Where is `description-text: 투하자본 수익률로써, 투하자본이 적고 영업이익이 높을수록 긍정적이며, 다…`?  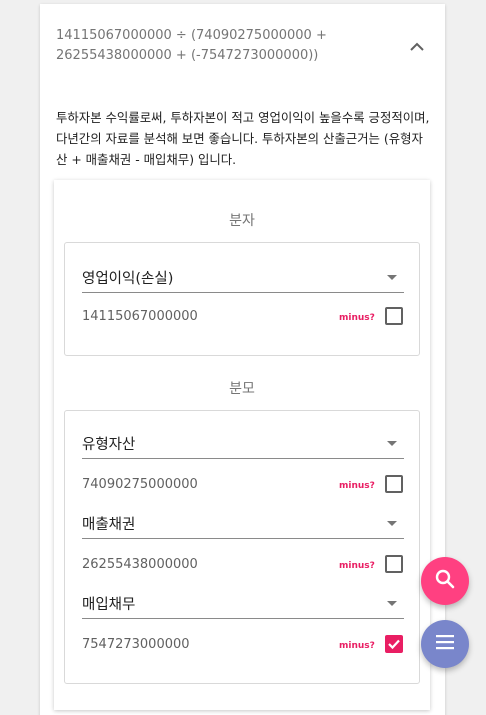
description-text: 투하자본 수익률로써, 투하자본이 적고 영업이익이 높을수록 긍정적이며, 다… is located at coordinates (243, 138).